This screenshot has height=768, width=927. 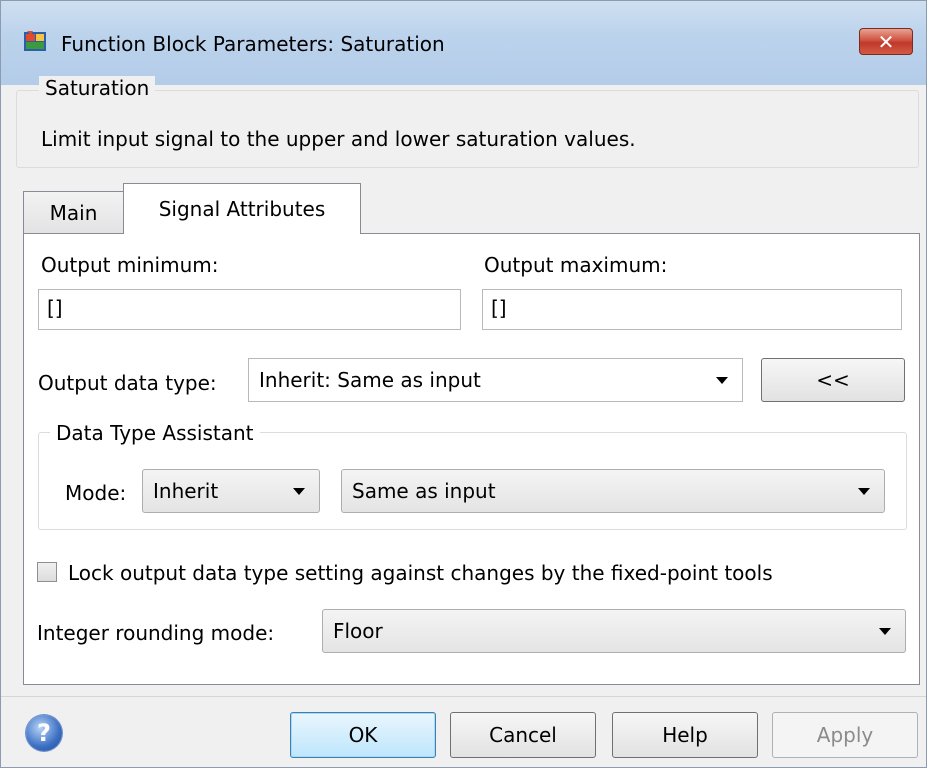 I want to click on mode-value: Inherit, so click(x=186, y=491).